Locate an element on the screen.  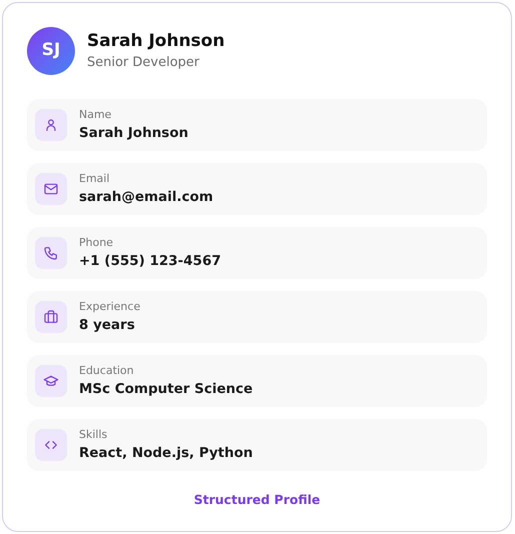
profile-title: Senior Developer is located at coordinates (143, 63).